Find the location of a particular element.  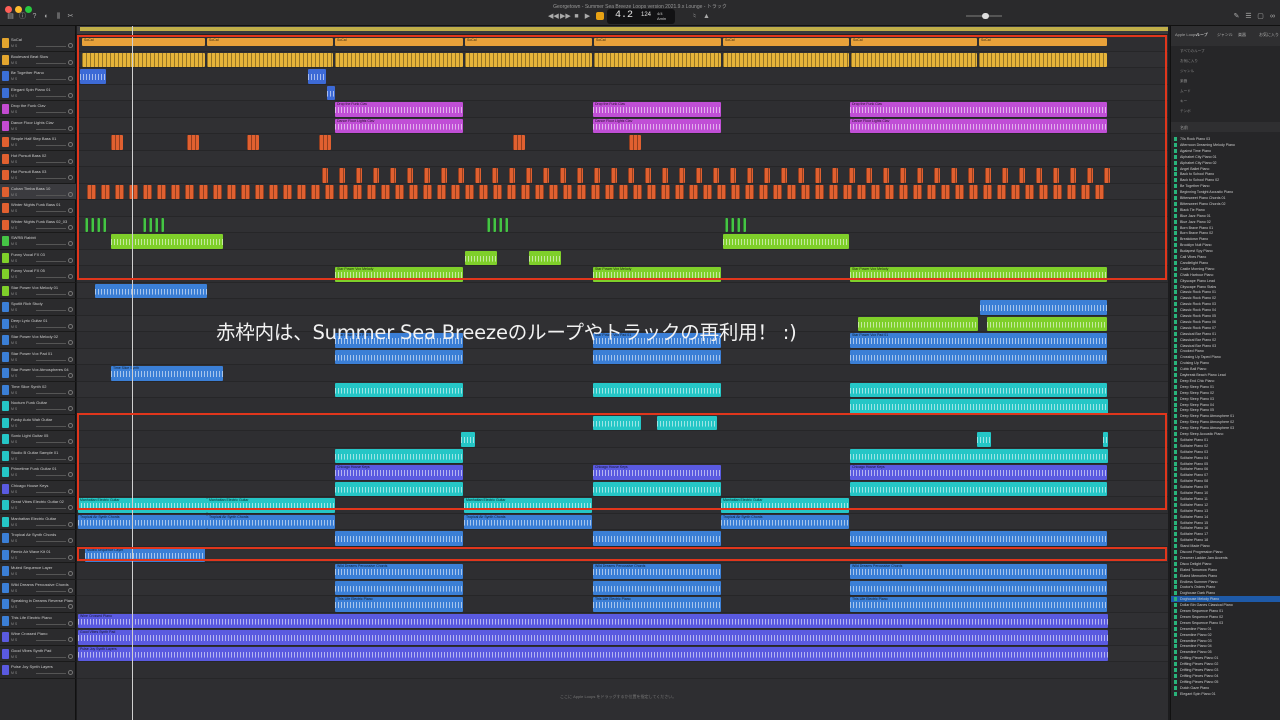

track-name: Studio B Guitar Sample 01 is located at coordinates (42, 452).